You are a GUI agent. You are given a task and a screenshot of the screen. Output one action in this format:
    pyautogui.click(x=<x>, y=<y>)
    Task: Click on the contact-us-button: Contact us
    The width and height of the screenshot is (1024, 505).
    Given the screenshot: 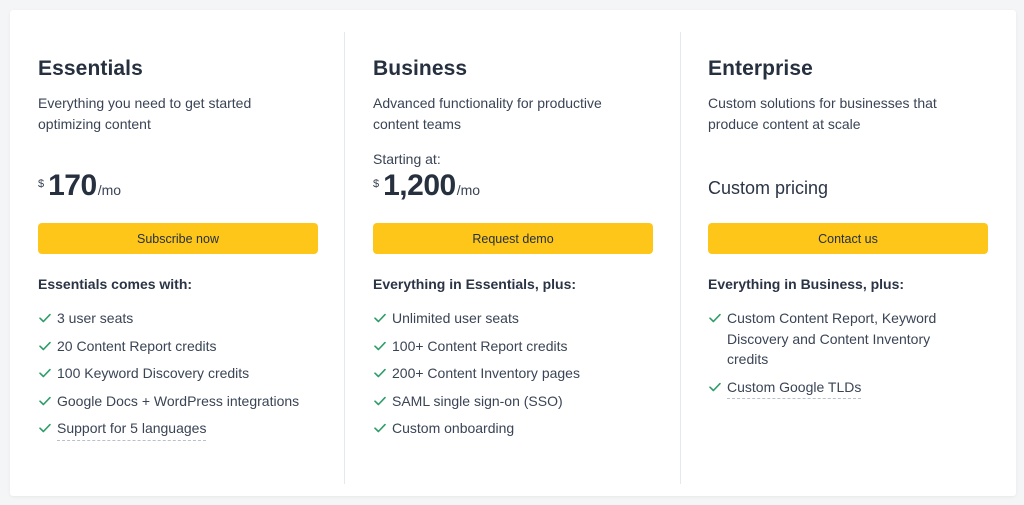 What is the action you would take?
    pyautogui.click(x=848, y=238)
    